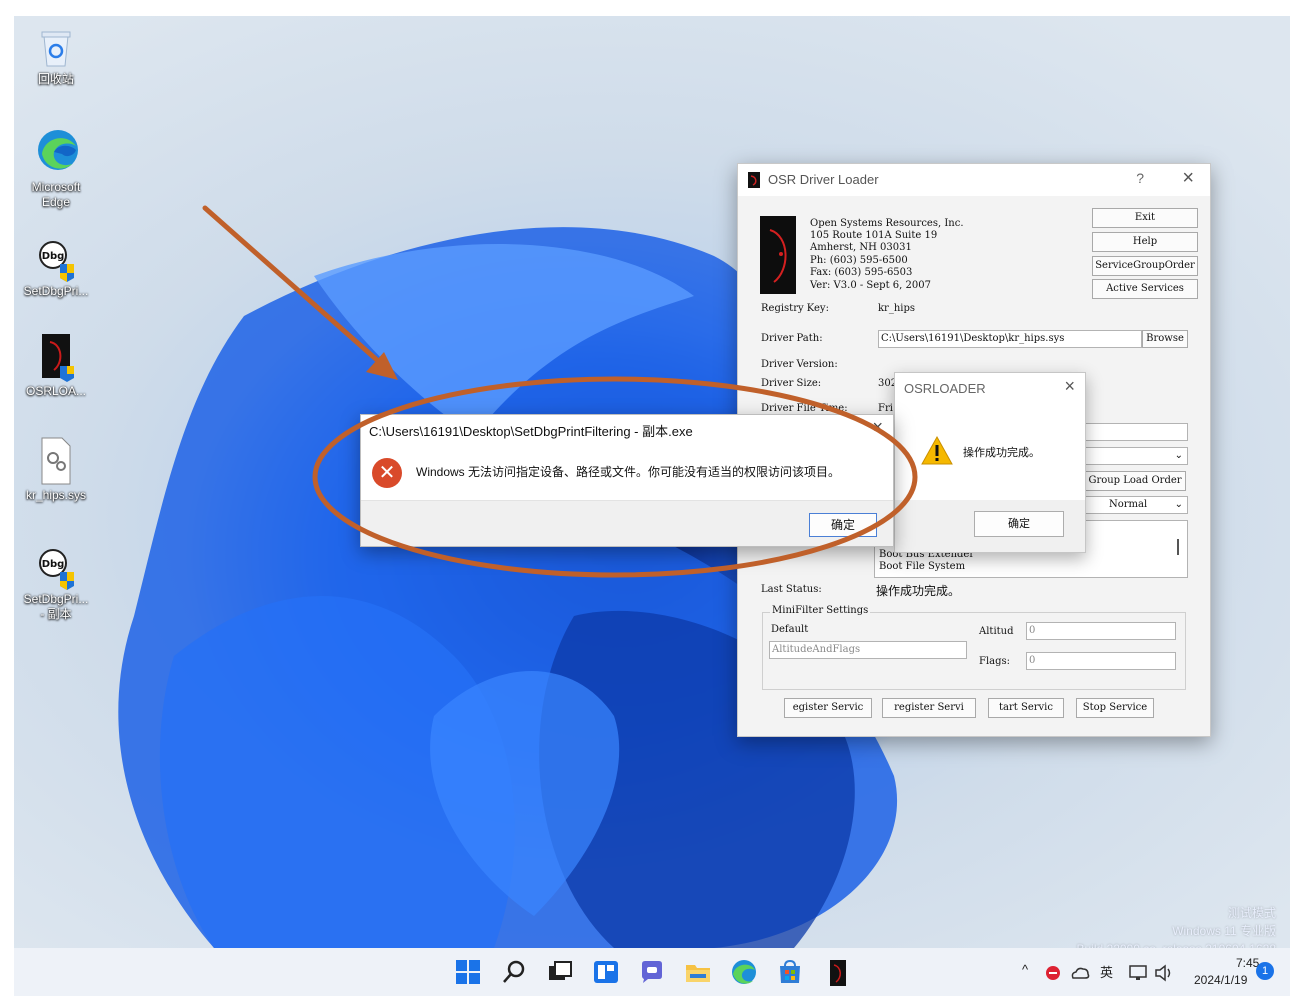  I want to click on desktop-icon-setdbgprint-copy: Dbg SetDbgPri... - 副本, so click(56, 584).